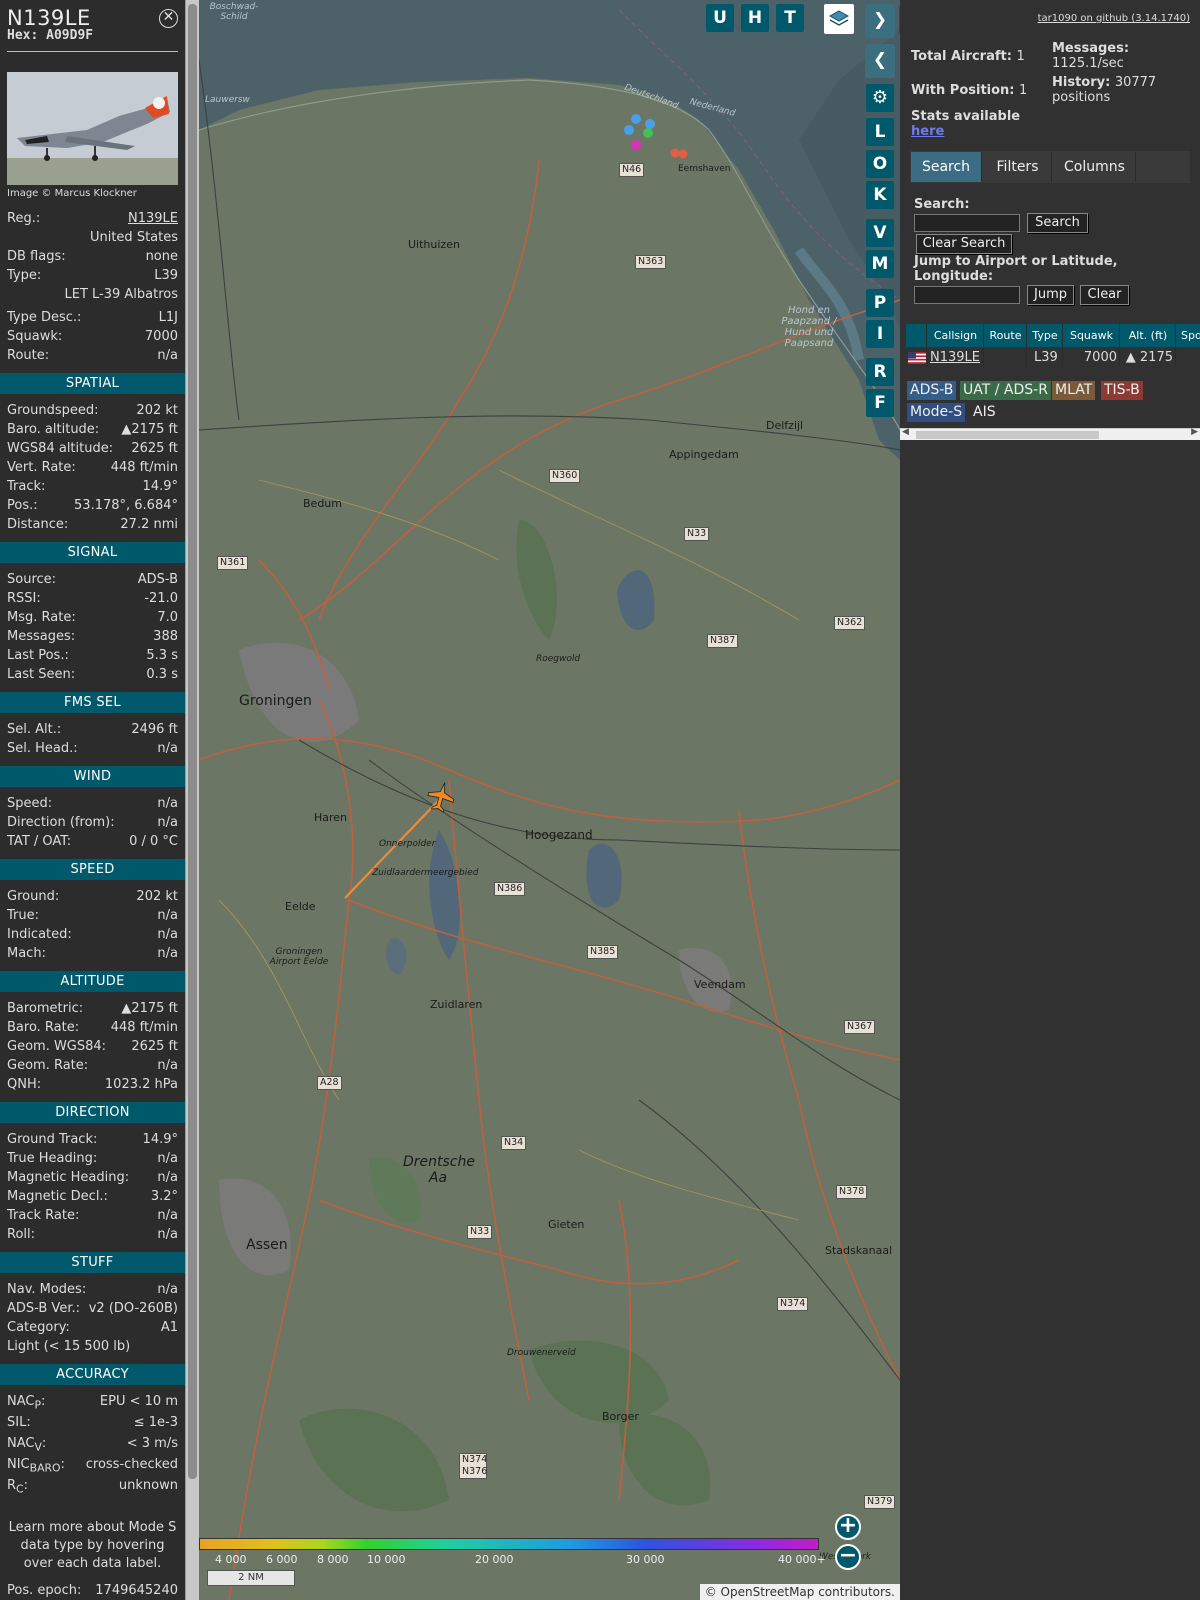 This screenshot has width=1200, height=1600. I want to click on field-label: Type:, so click(24, 275).